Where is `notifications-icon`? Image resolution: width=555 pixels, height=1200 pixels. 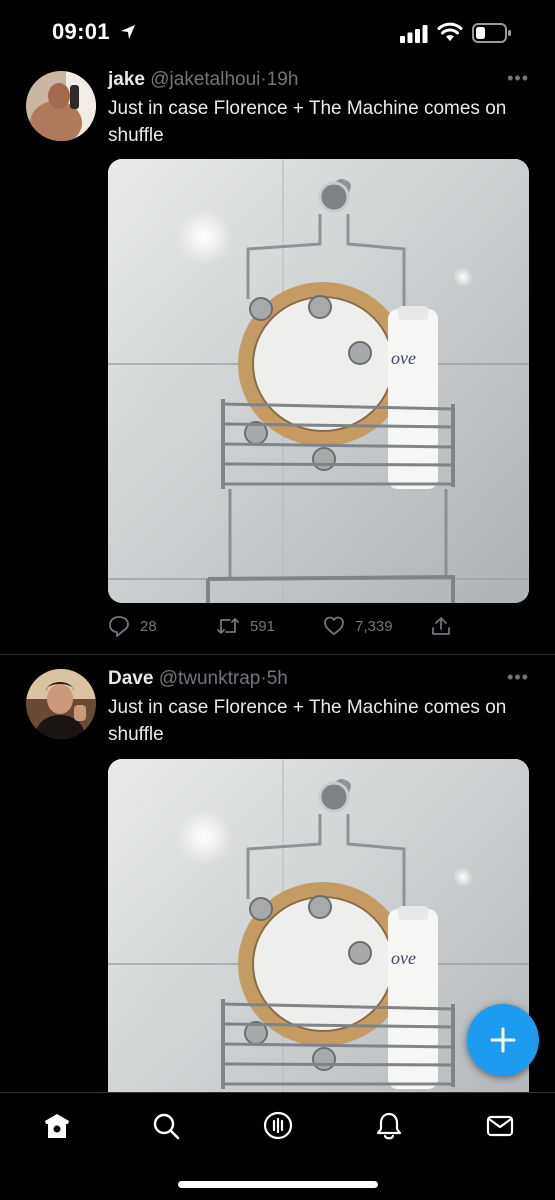
notifications-icon is located at coordinates (389, 1126).